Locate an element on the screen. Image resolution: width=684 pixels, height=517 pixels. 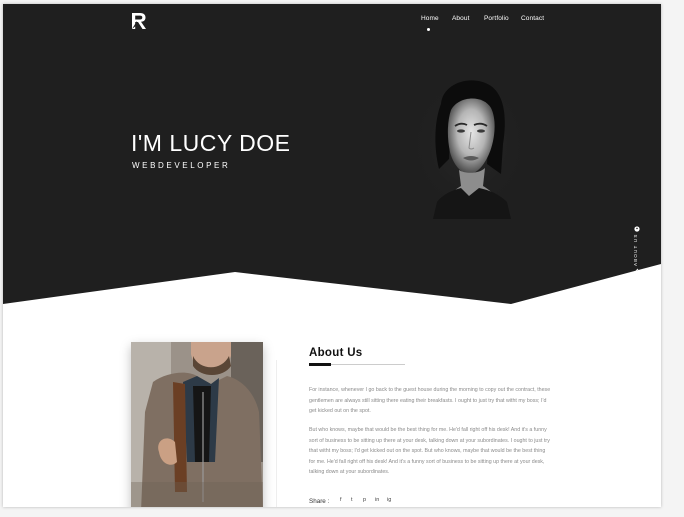
share-label: Share : is located at coordinates (319, 501).